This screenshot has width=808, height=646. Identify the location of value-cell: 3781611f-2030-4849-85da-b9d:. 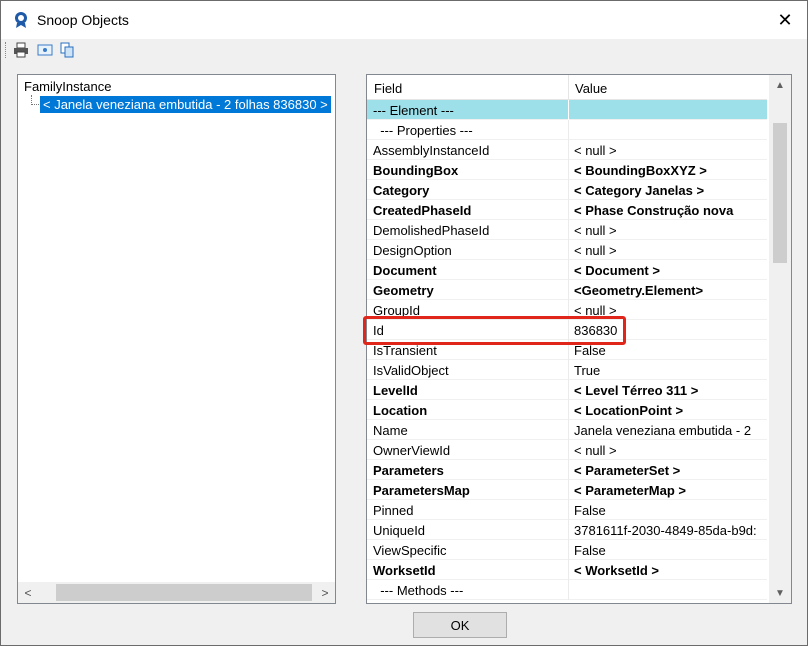
(665, 530).